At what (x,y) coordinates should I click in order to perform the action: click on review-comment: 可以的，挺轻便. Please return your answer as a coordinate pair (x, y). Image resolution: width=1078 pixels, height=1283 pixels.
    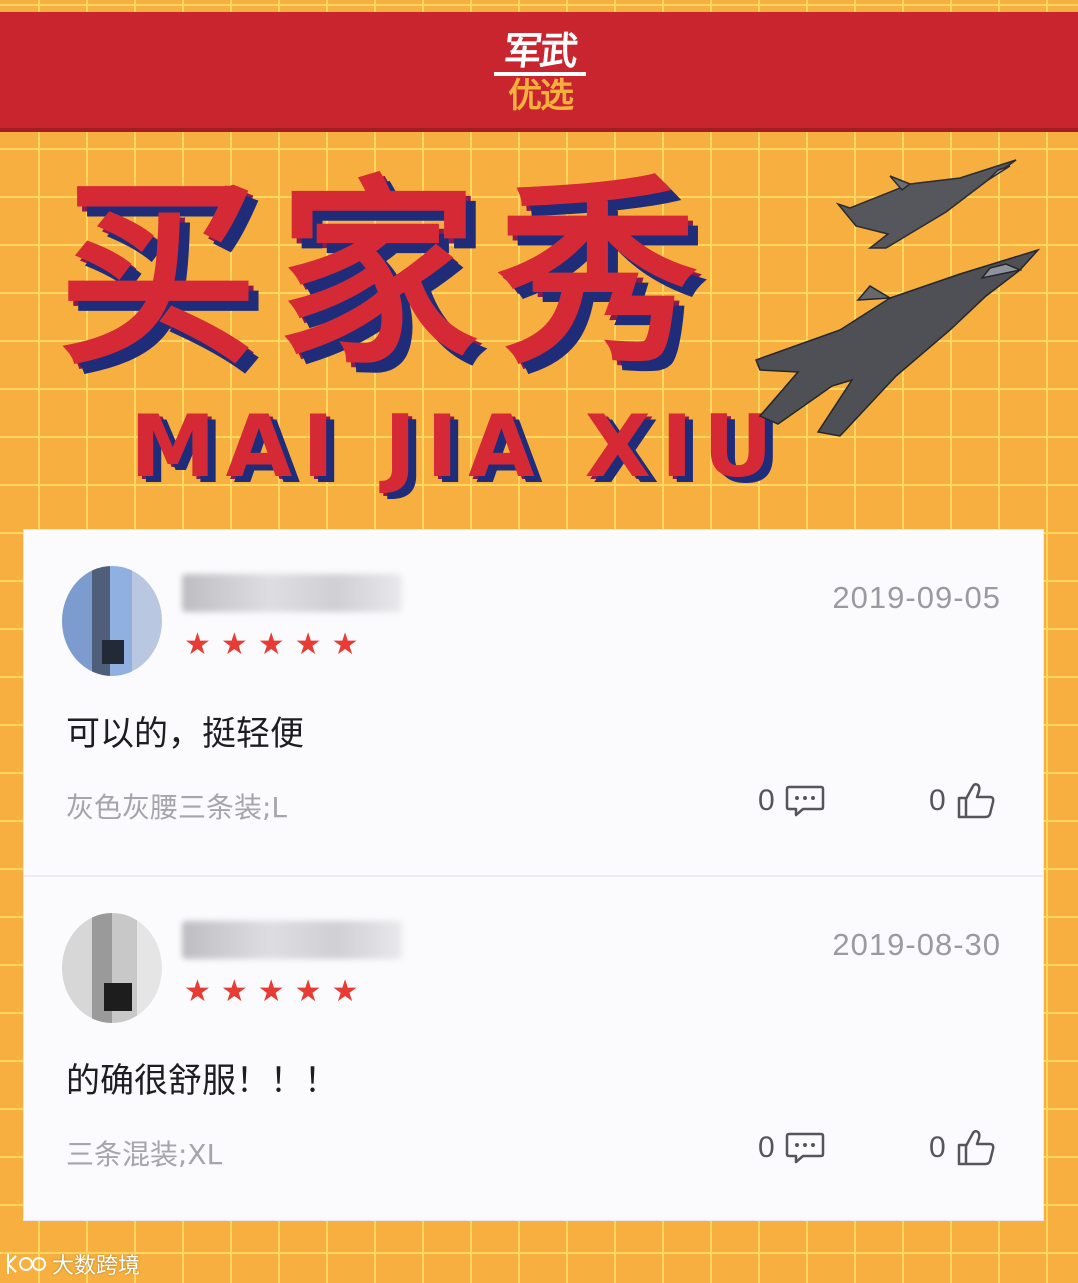
    Looking at the image, I should click on (185, 734).